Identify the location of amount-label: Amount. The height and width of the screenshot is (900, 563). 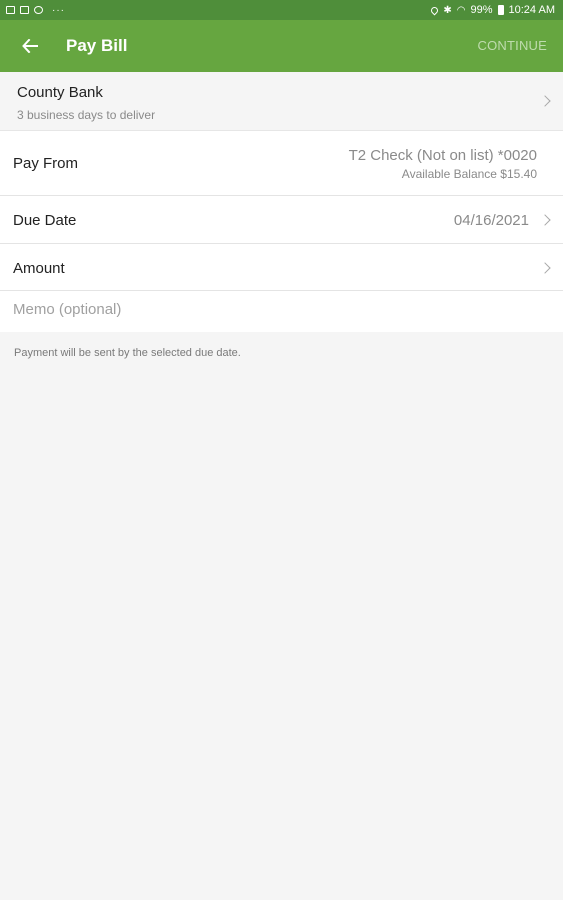
(39, 268).